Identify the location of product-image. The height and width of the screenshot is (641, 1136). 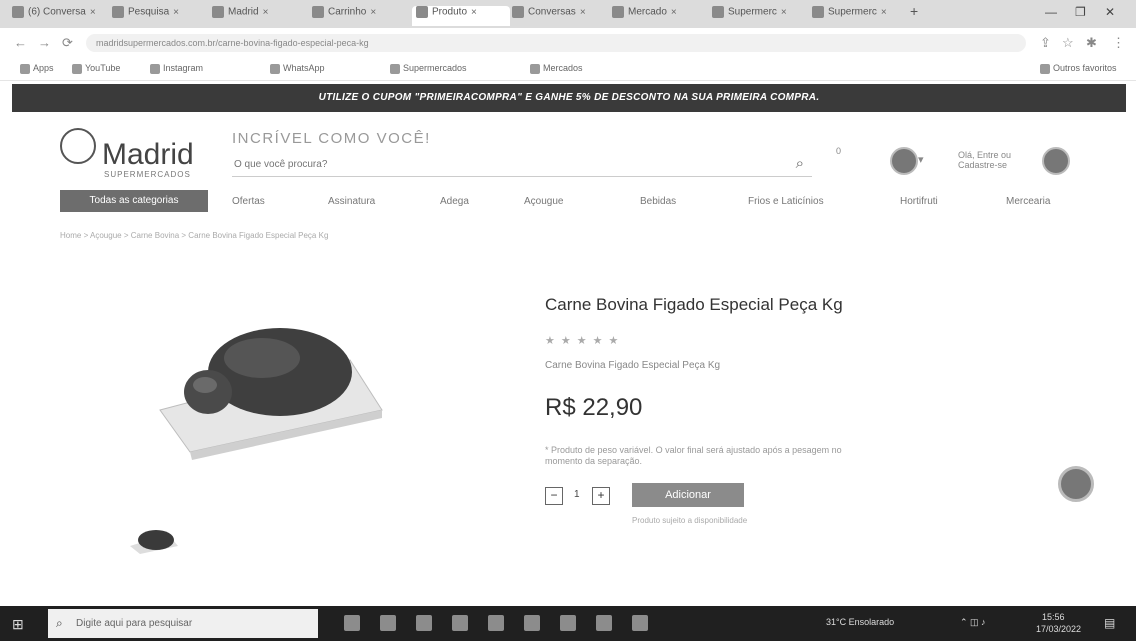
(270, 380).